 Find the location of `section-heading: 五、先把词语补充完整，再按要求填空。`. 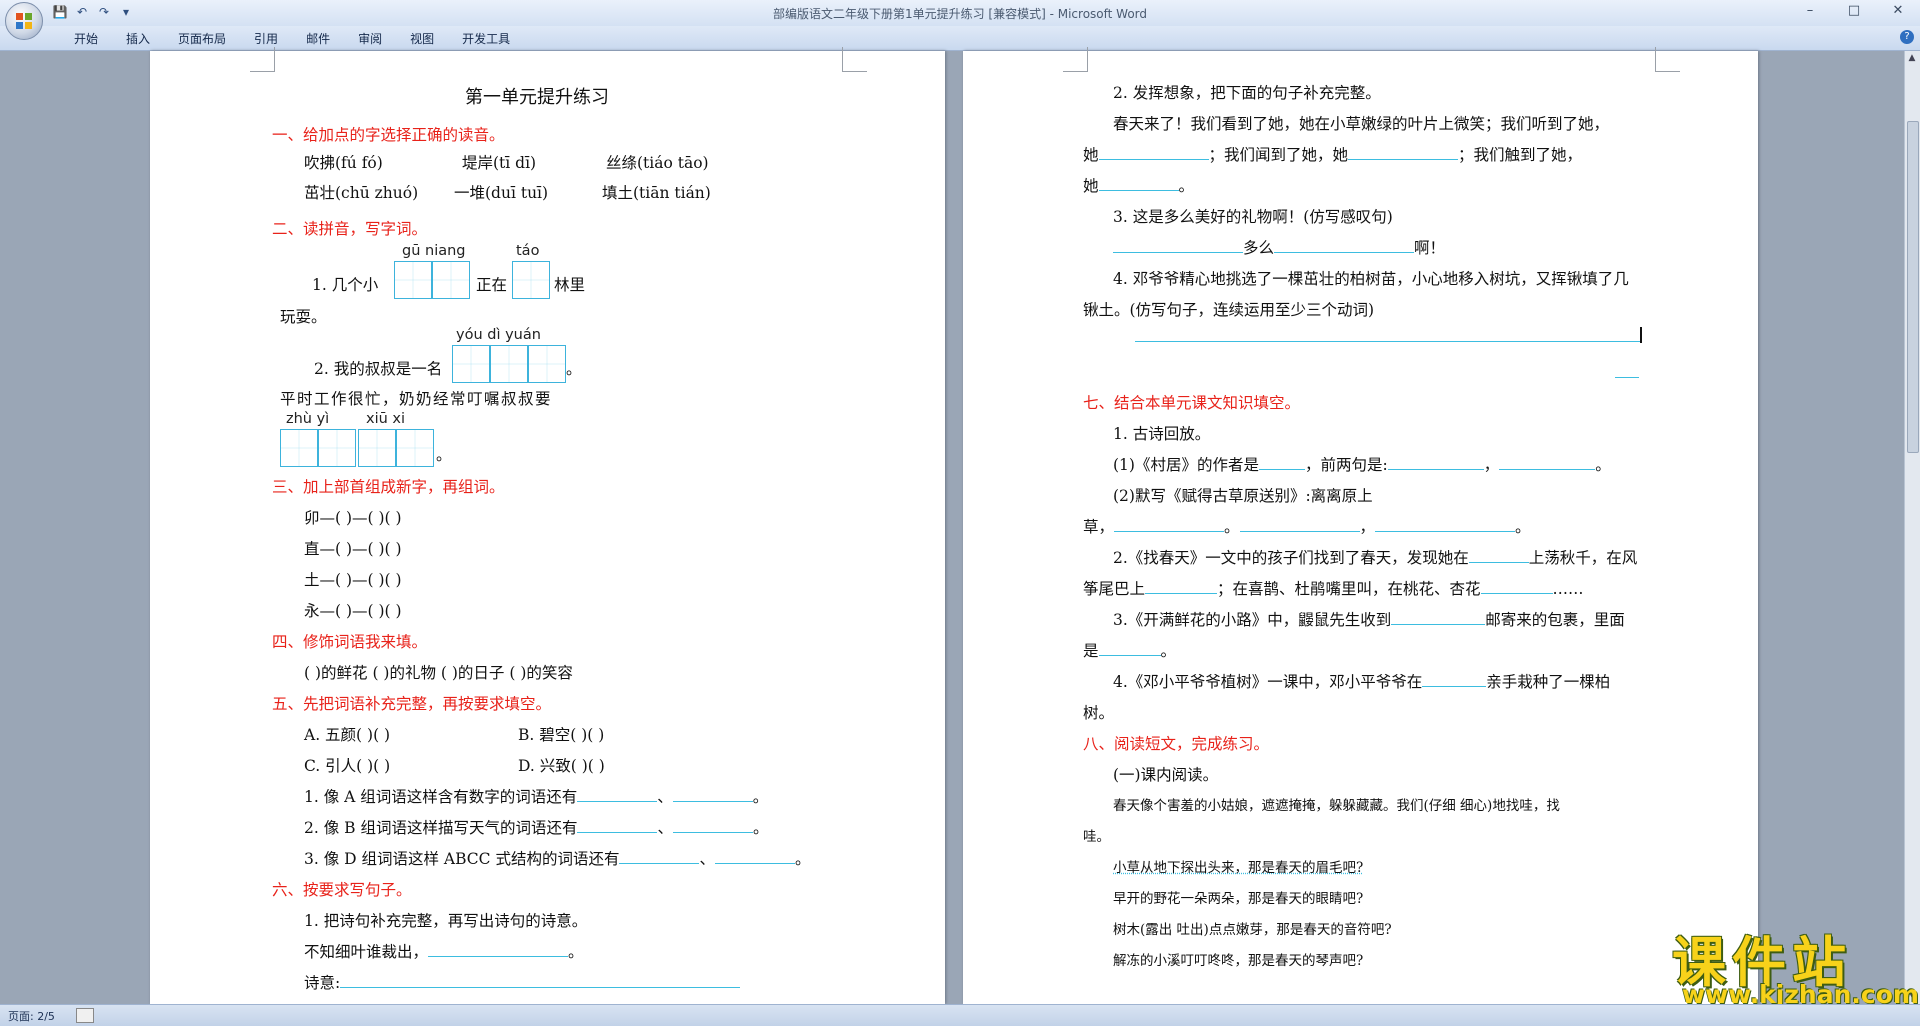

section-heading: 五、先把词语补充完整，再按要求填空。 is located at coordinates (412, 704).